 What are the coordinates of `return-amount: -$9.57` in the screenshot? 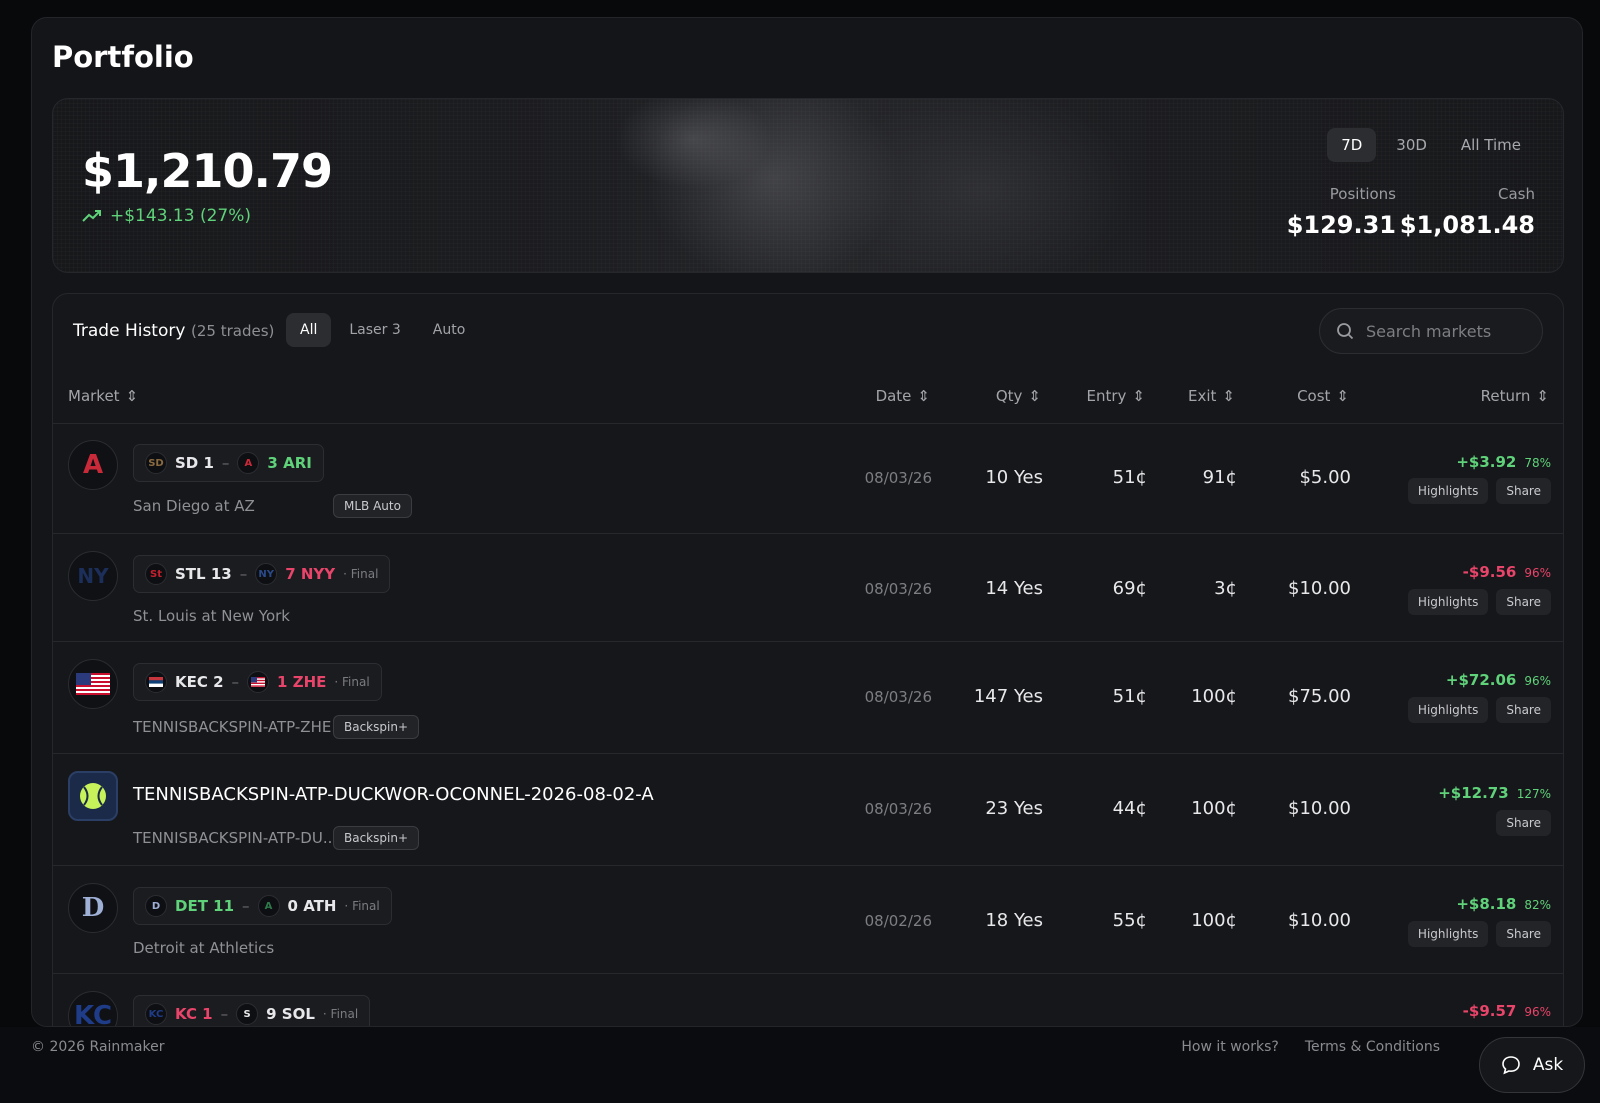 It's located at (1489, 1011).